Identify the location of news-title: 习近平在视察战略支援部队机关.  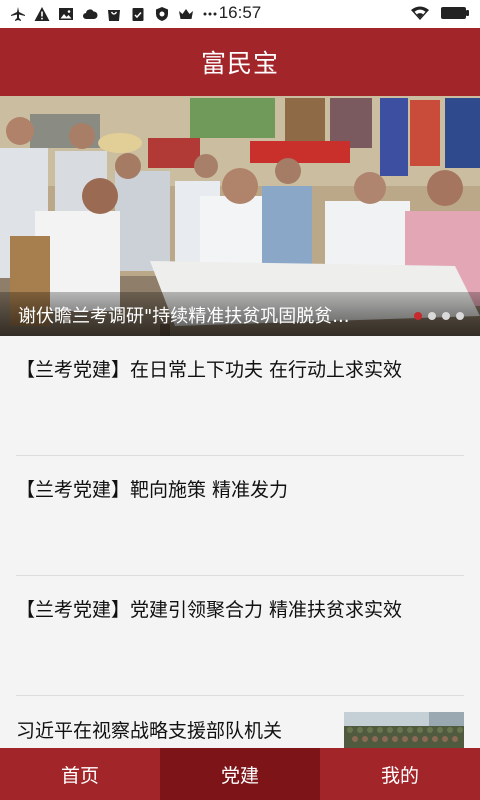
(149, 731).